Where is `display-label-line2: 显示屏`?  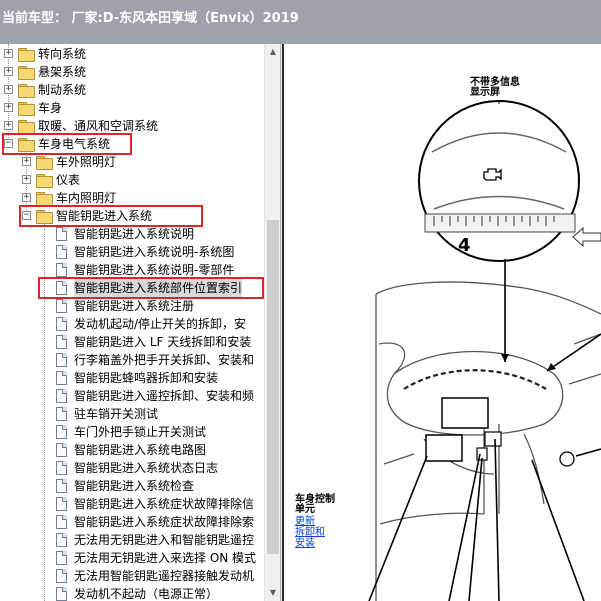 display-label-line2: 显示屏 is located at coordinates (485, 92).